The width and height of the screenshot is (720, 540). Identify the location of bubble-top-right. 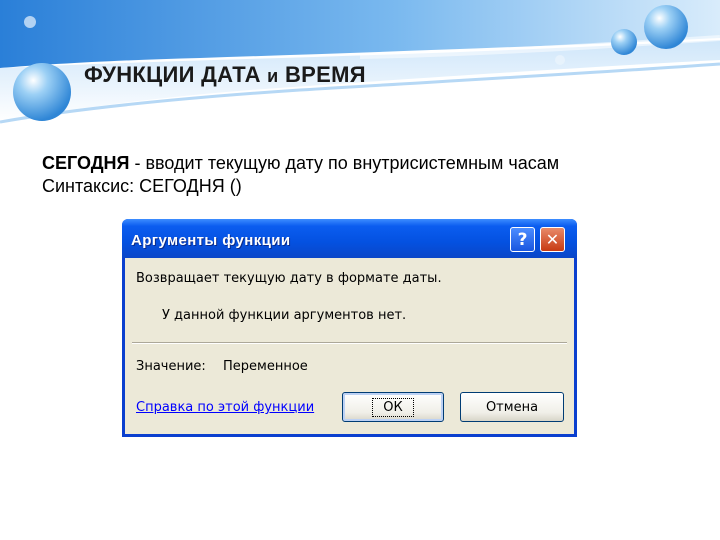
(666, 27).